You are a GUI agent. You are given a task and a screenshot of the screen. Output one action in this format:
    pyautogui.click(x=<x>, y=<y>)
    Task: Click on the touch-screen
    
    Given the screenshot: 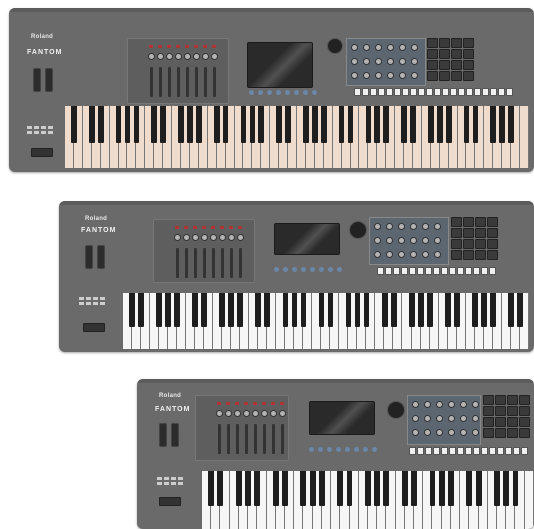 What is the action you would take?
    pyautogui.click(x=307, y=239)
    